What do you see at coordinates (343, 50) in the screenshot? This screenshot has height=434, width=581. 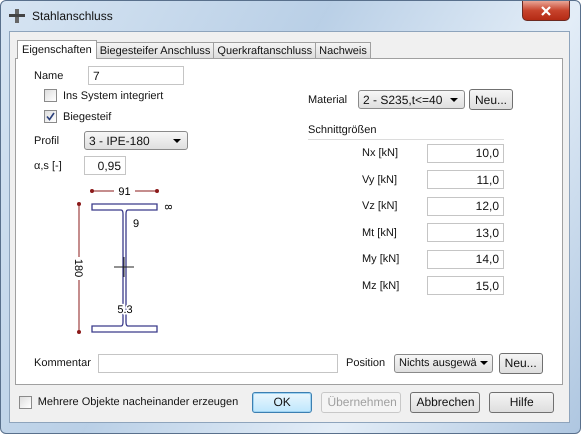 I see `tab: Nachweis` at bounding box center [343, 50].